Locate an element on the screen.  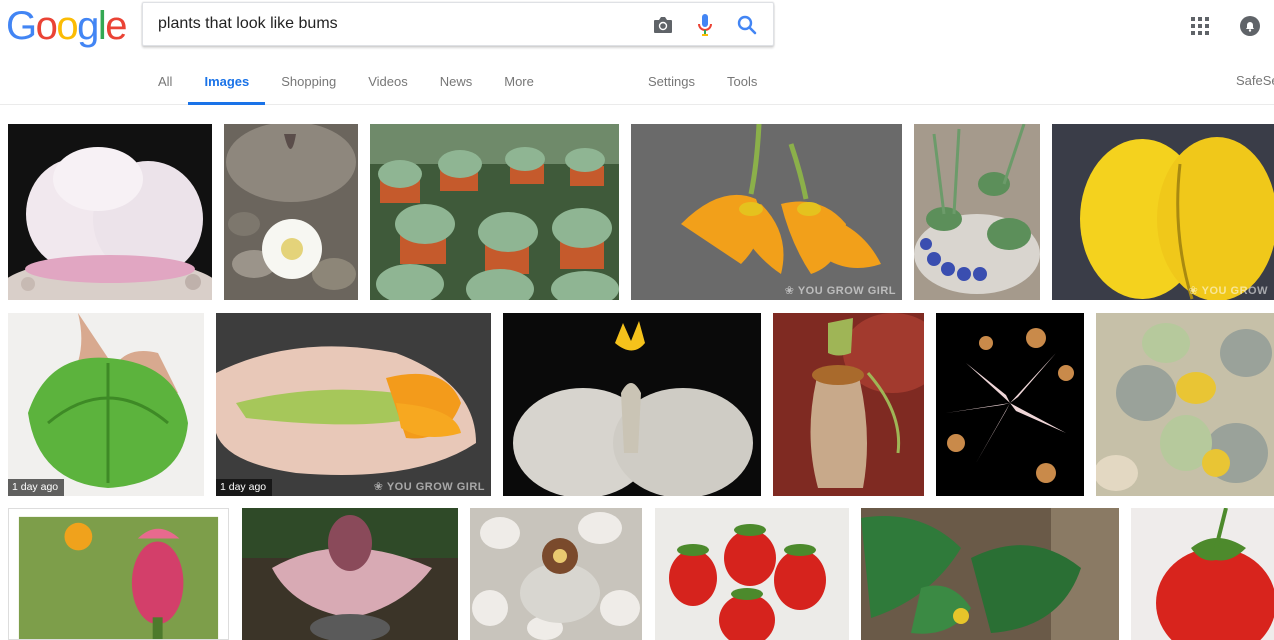
pink-bud-flower-image is located at coordinates (118, 574).